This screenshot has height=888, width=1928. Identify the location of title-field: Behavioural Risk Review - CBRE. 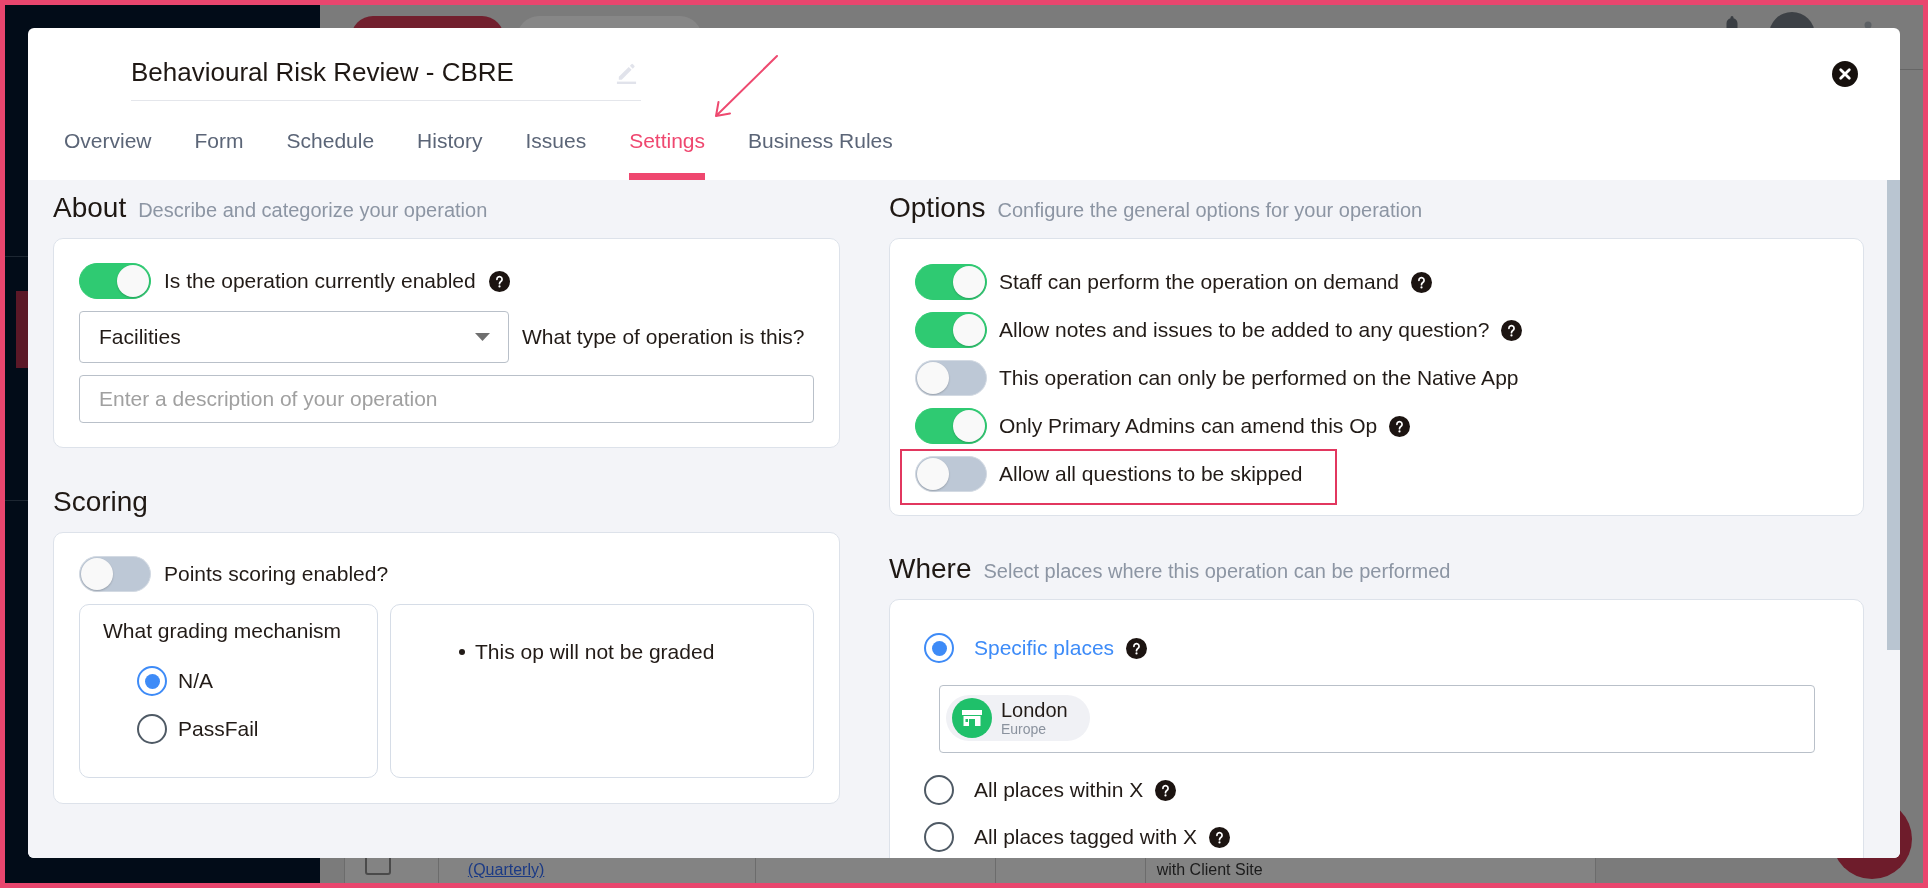
(386, 78).